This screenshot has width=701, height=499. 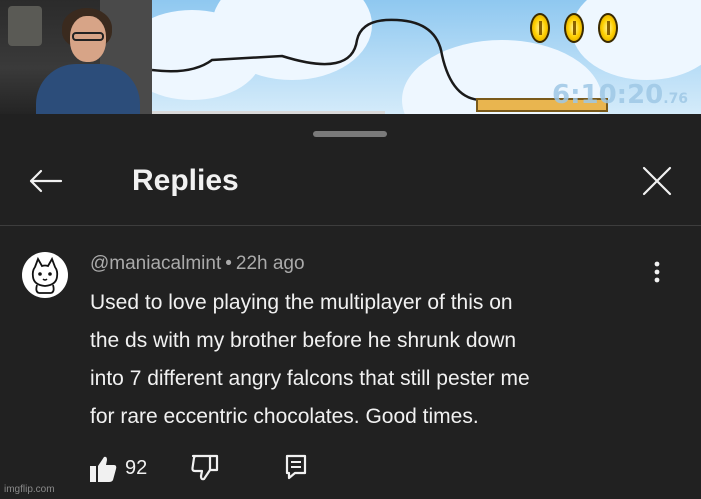 What do you see at coordinates (350, 134) in the screenshot?
I see `drag-handle` at bounding box center [350, 134].